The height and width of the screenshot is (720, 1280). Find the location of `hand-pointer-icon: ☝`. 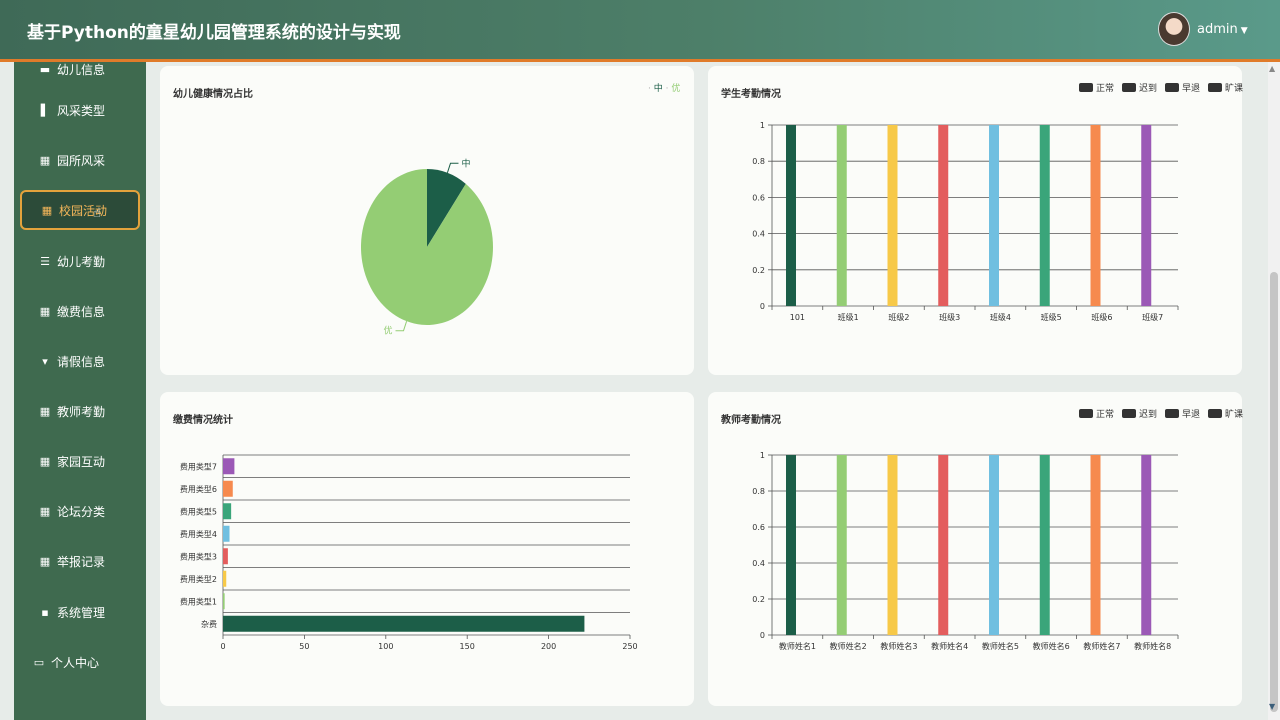

hand-pointer-icon: ☝ is located at coordinates (97, 213).